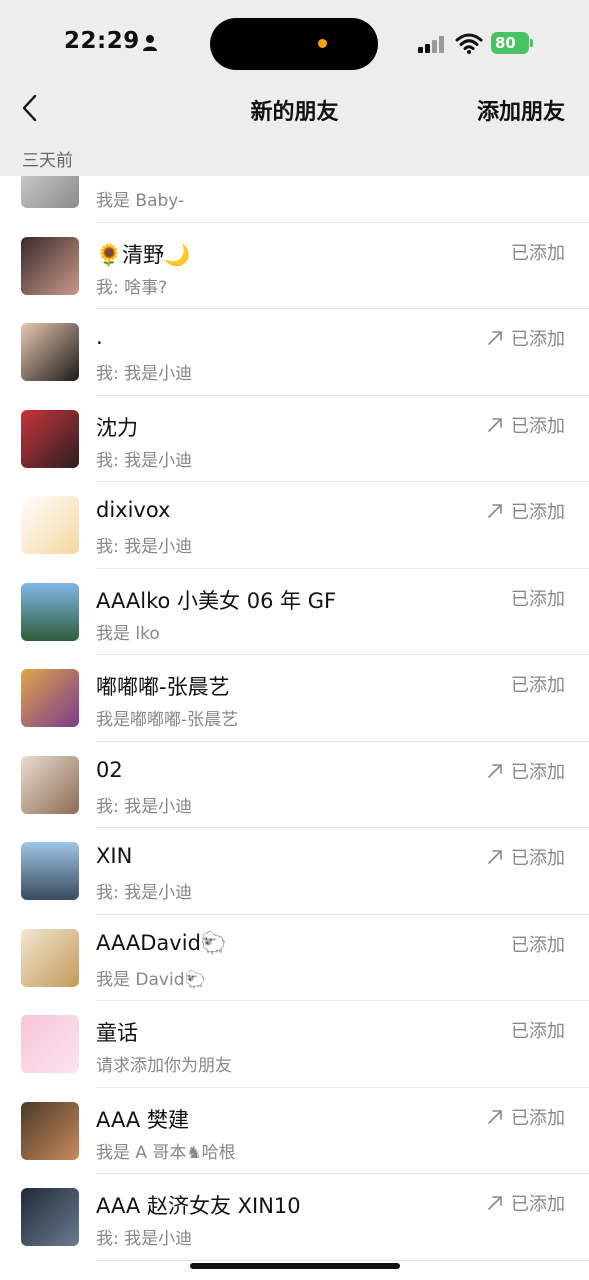  What do you see at coordinates (114, 856) in the screenshot?
I see `contact-name: XIN` at bounding box center [114, 856].